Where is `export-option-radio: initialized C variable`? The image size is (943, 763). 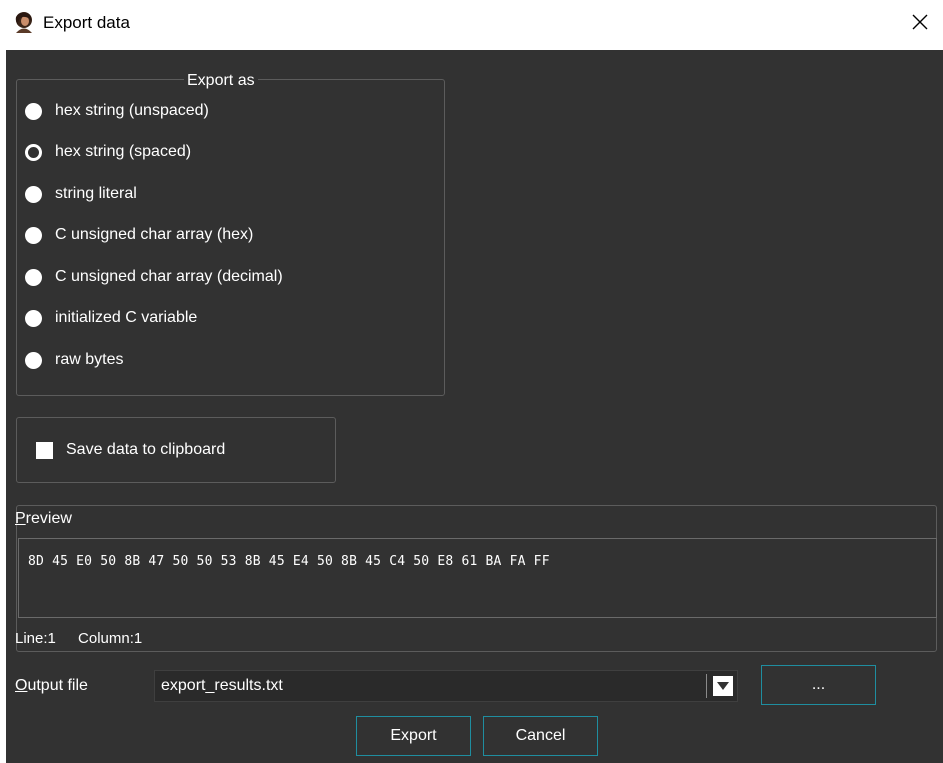
export-option-radio: initialized C variable is located at coordinates (111, 318).